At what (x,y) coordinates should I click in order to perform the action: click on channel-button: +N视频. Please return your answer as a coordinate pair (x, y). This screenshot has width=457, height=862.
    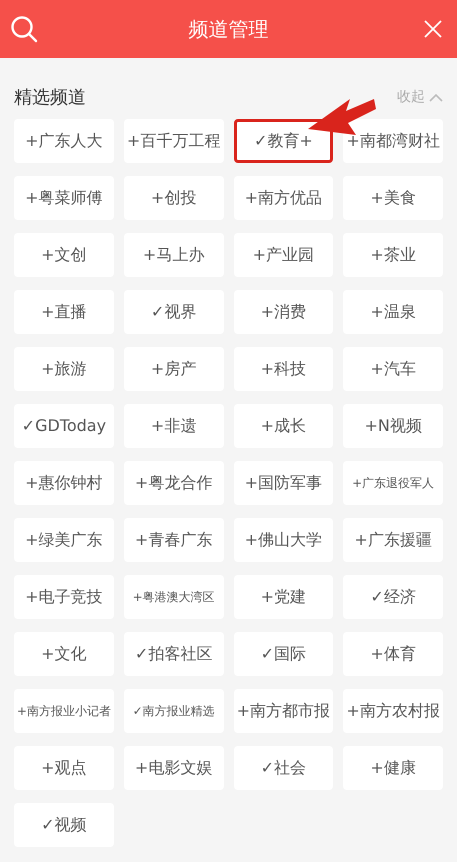
    Looking at the image, I should click on (393, 426).